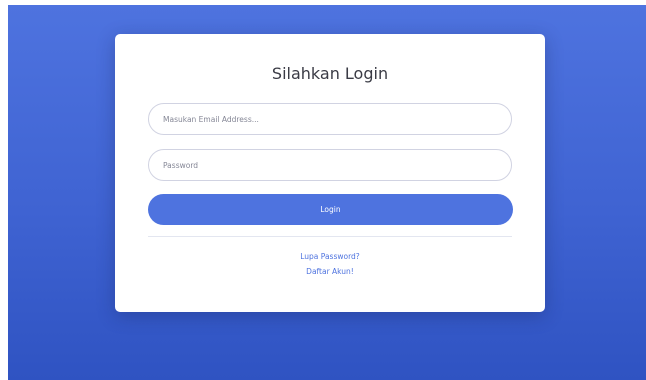  What do you see at coordinates (330, 271) in the screenshot?
I see `register-link: Daftar Akun!` at bounding box center [330, 271].